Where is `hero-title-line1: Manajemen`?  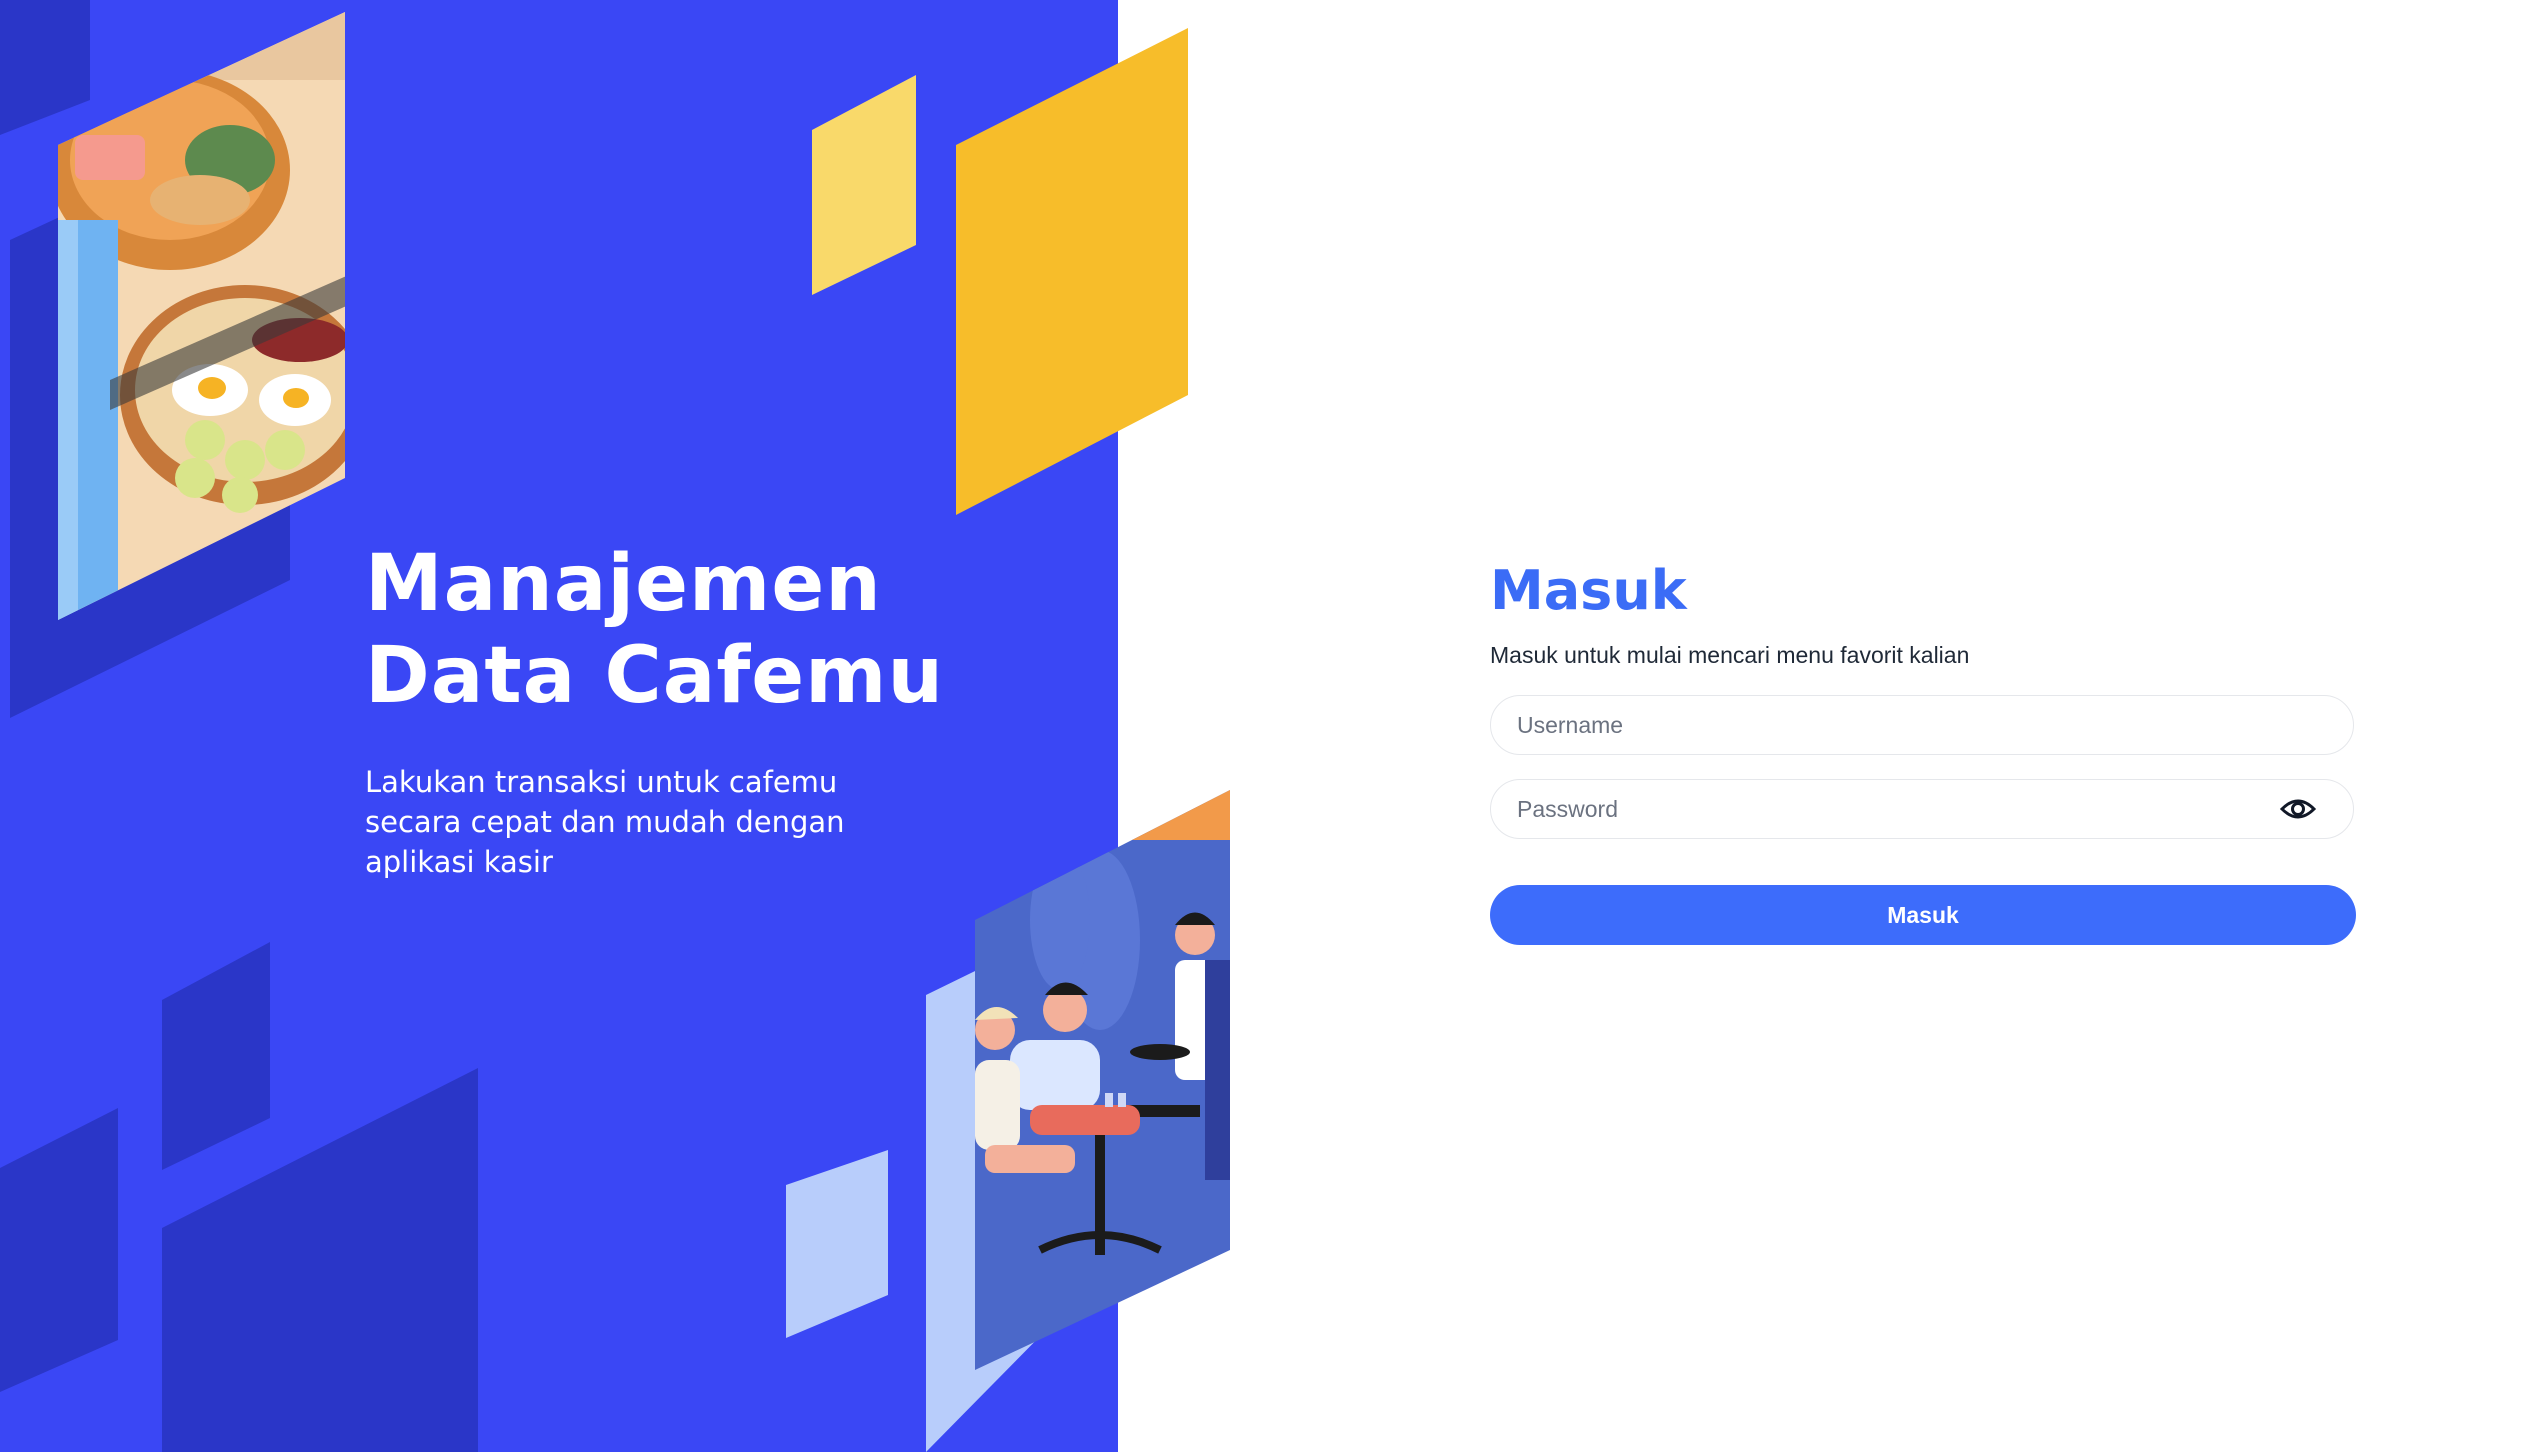 hero-title-line1: Manajemen is located at coordinates (623, 584).